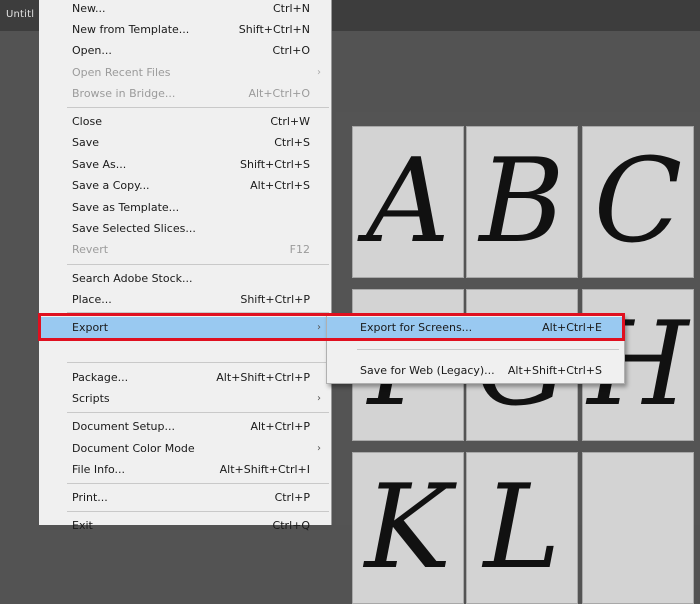  What do you see at coordinates (185, 398) in the screenshot?
I see `menu-item-scripts: Scripts ›` at bounding box center [185, 398].